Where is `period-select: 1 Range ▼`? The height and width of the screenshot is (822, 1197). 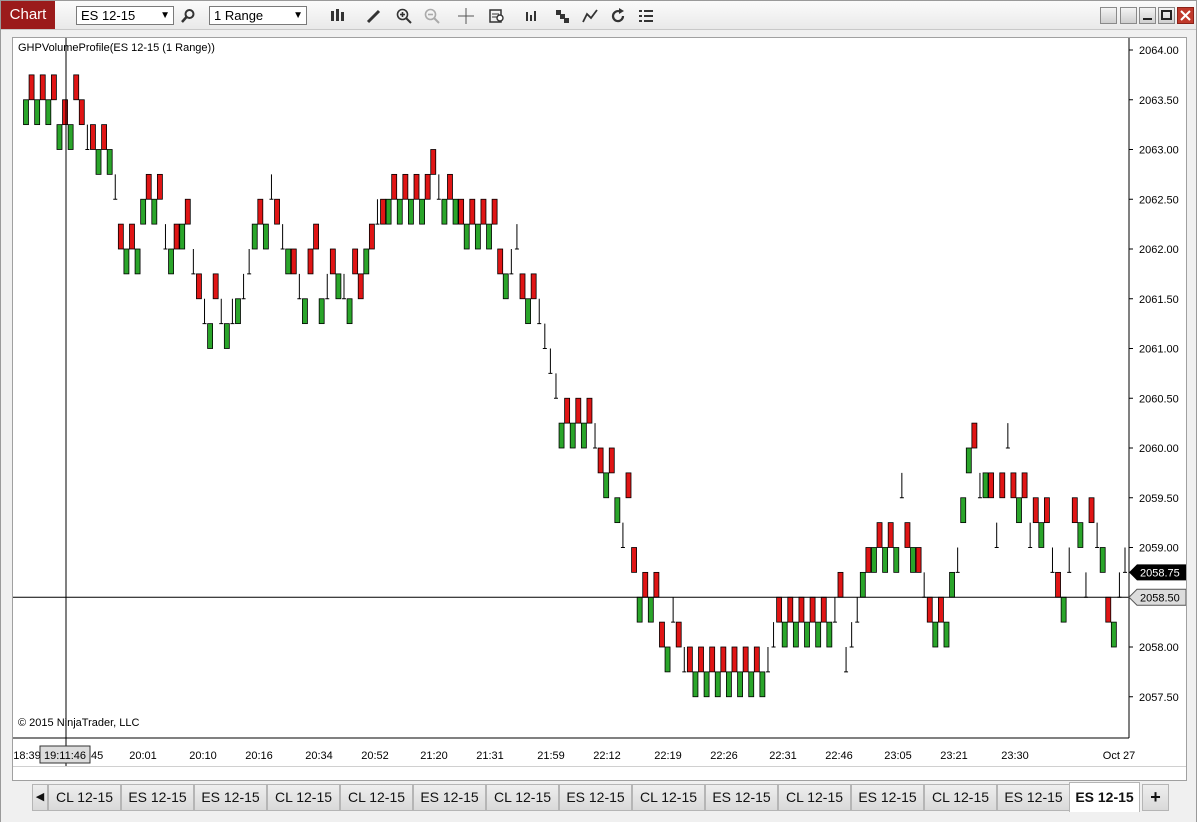
period-select: 1 Range ▼ is located at coordinates (258, 15).